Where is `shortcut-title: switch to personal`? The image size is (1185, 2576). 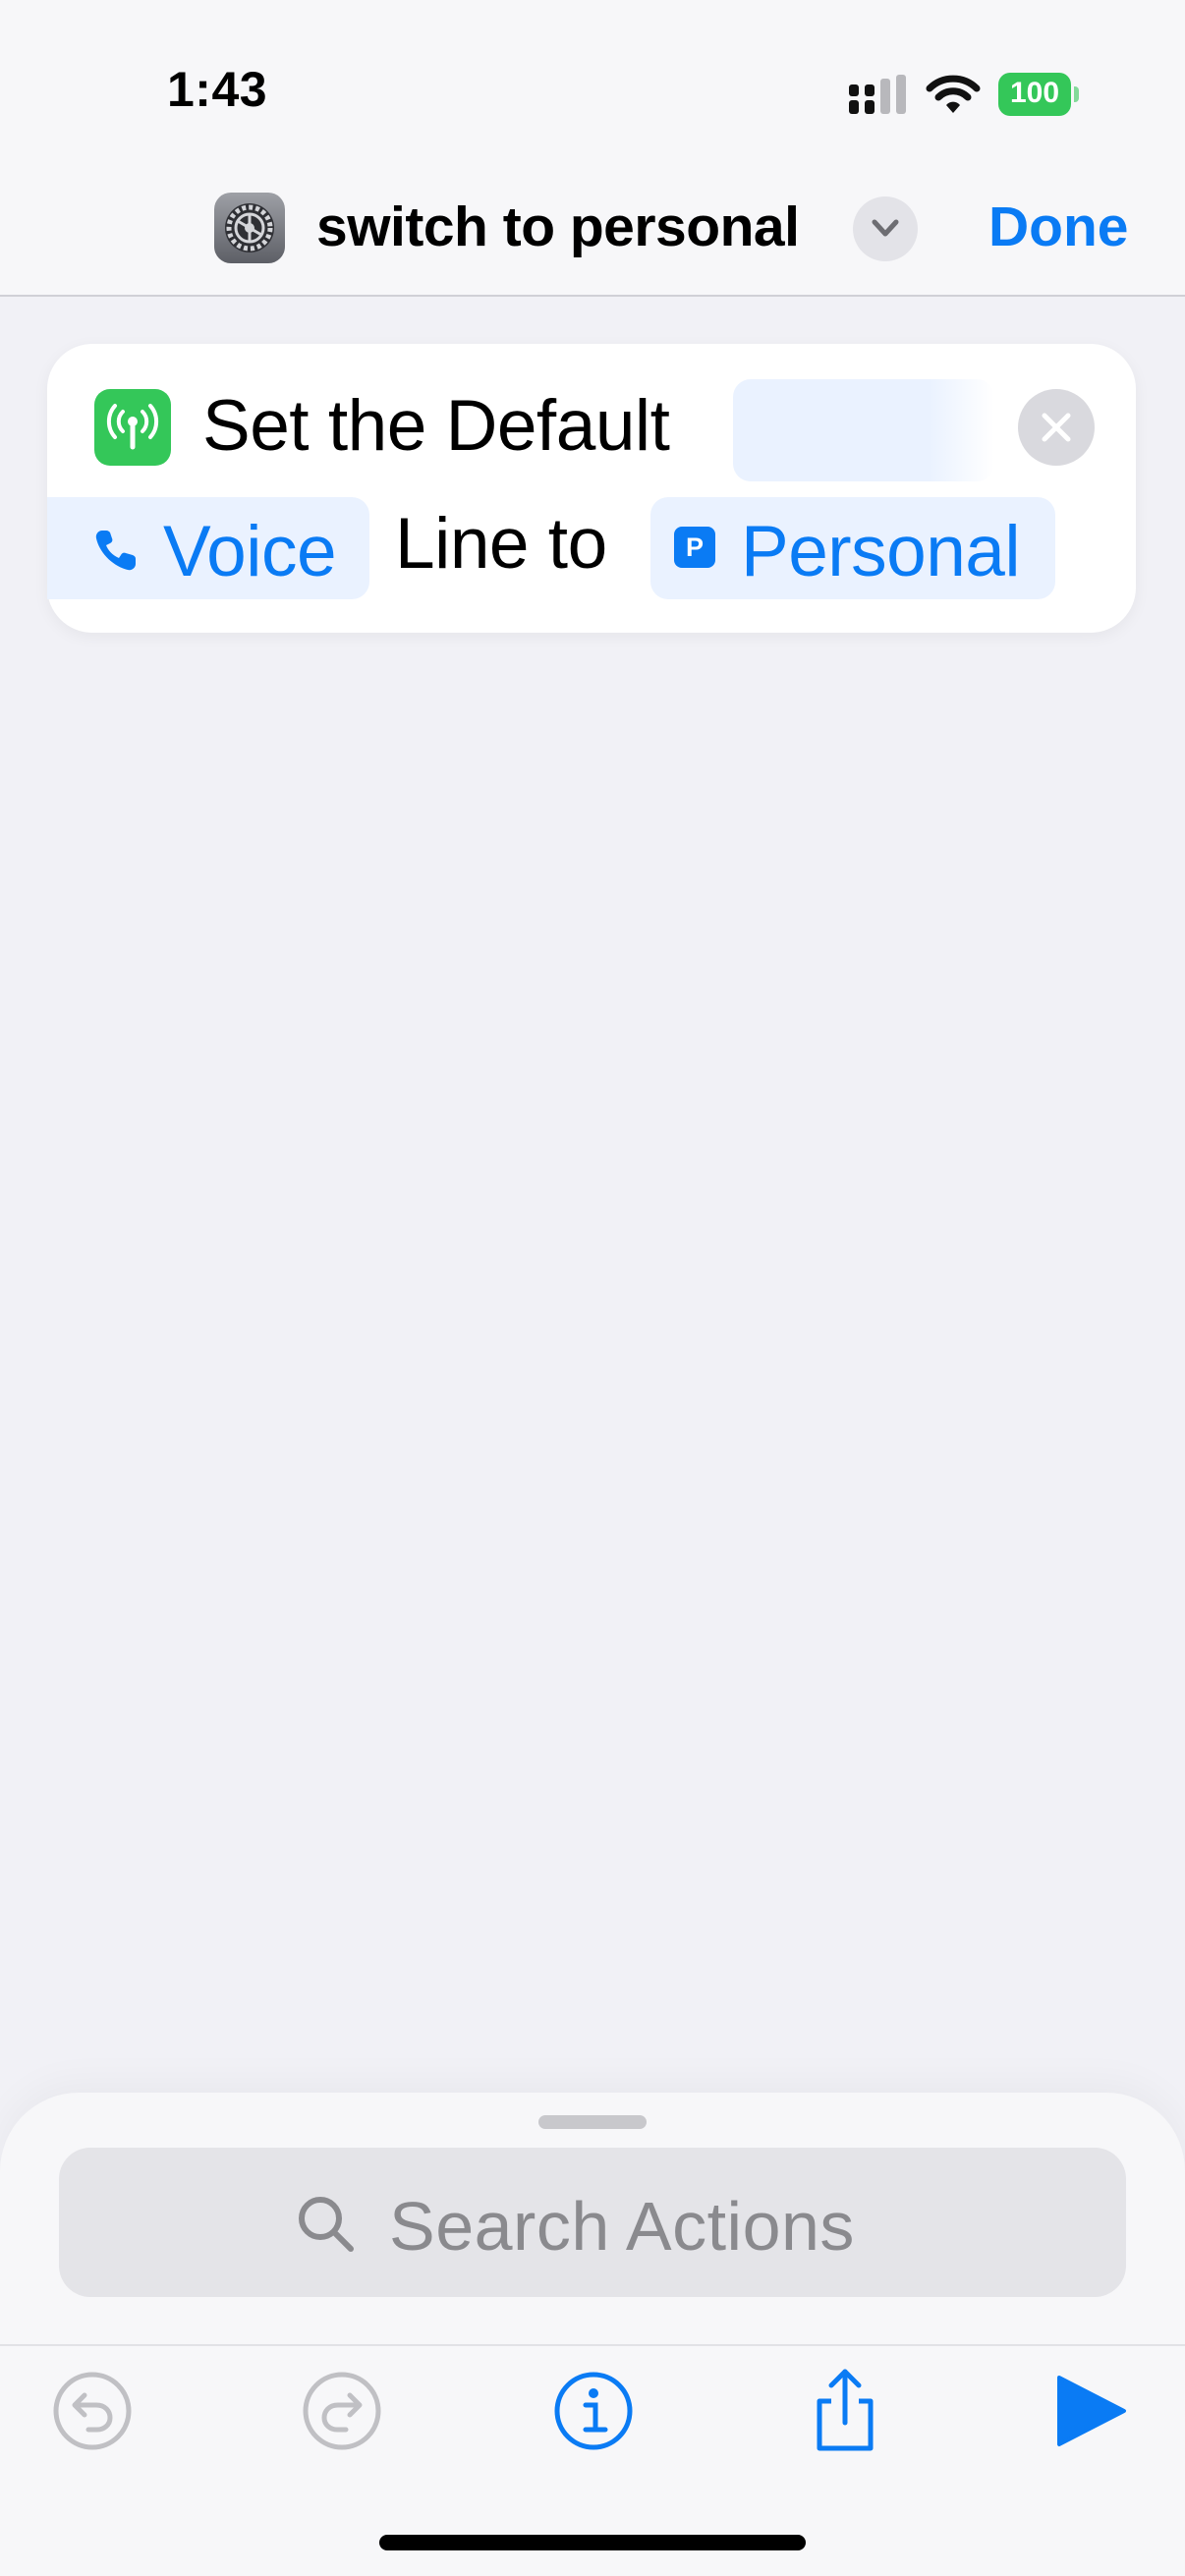
shortcut-title: switch to personal is located at coordinates (558, 227).